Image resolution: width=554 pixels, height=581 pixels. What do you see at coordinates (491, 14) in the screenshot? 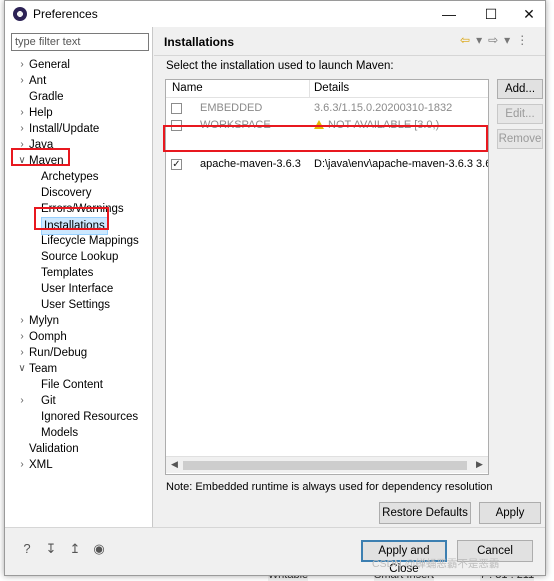
I see `maximize-button: ☐` at bounding box center [491, 14].